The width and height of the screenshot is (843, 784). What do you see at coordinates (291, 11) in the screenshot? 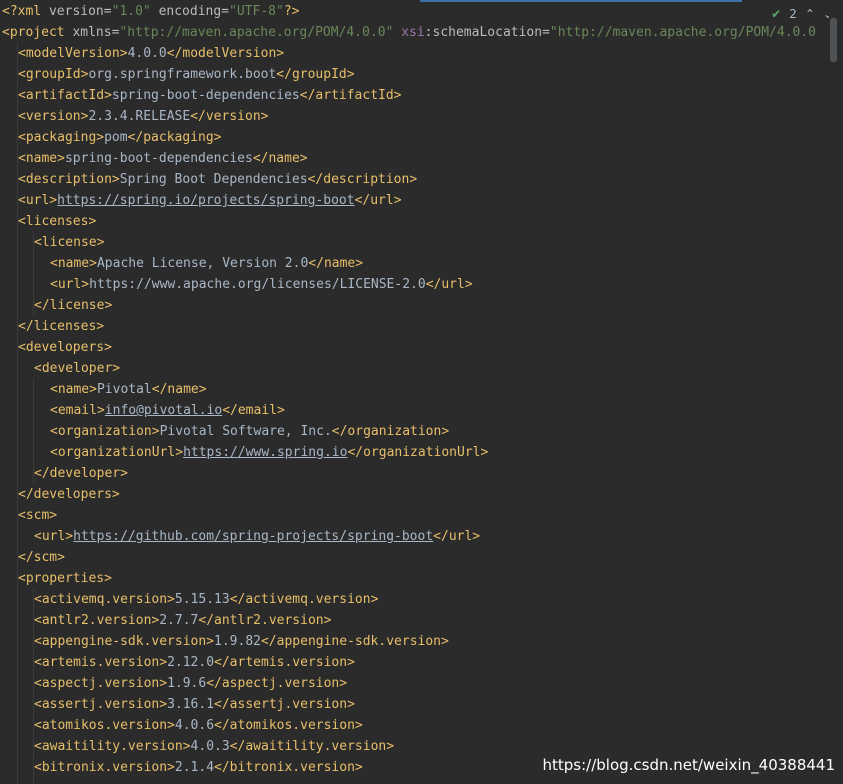
I see `code-token: ?>` at bounding box center [291, 11].